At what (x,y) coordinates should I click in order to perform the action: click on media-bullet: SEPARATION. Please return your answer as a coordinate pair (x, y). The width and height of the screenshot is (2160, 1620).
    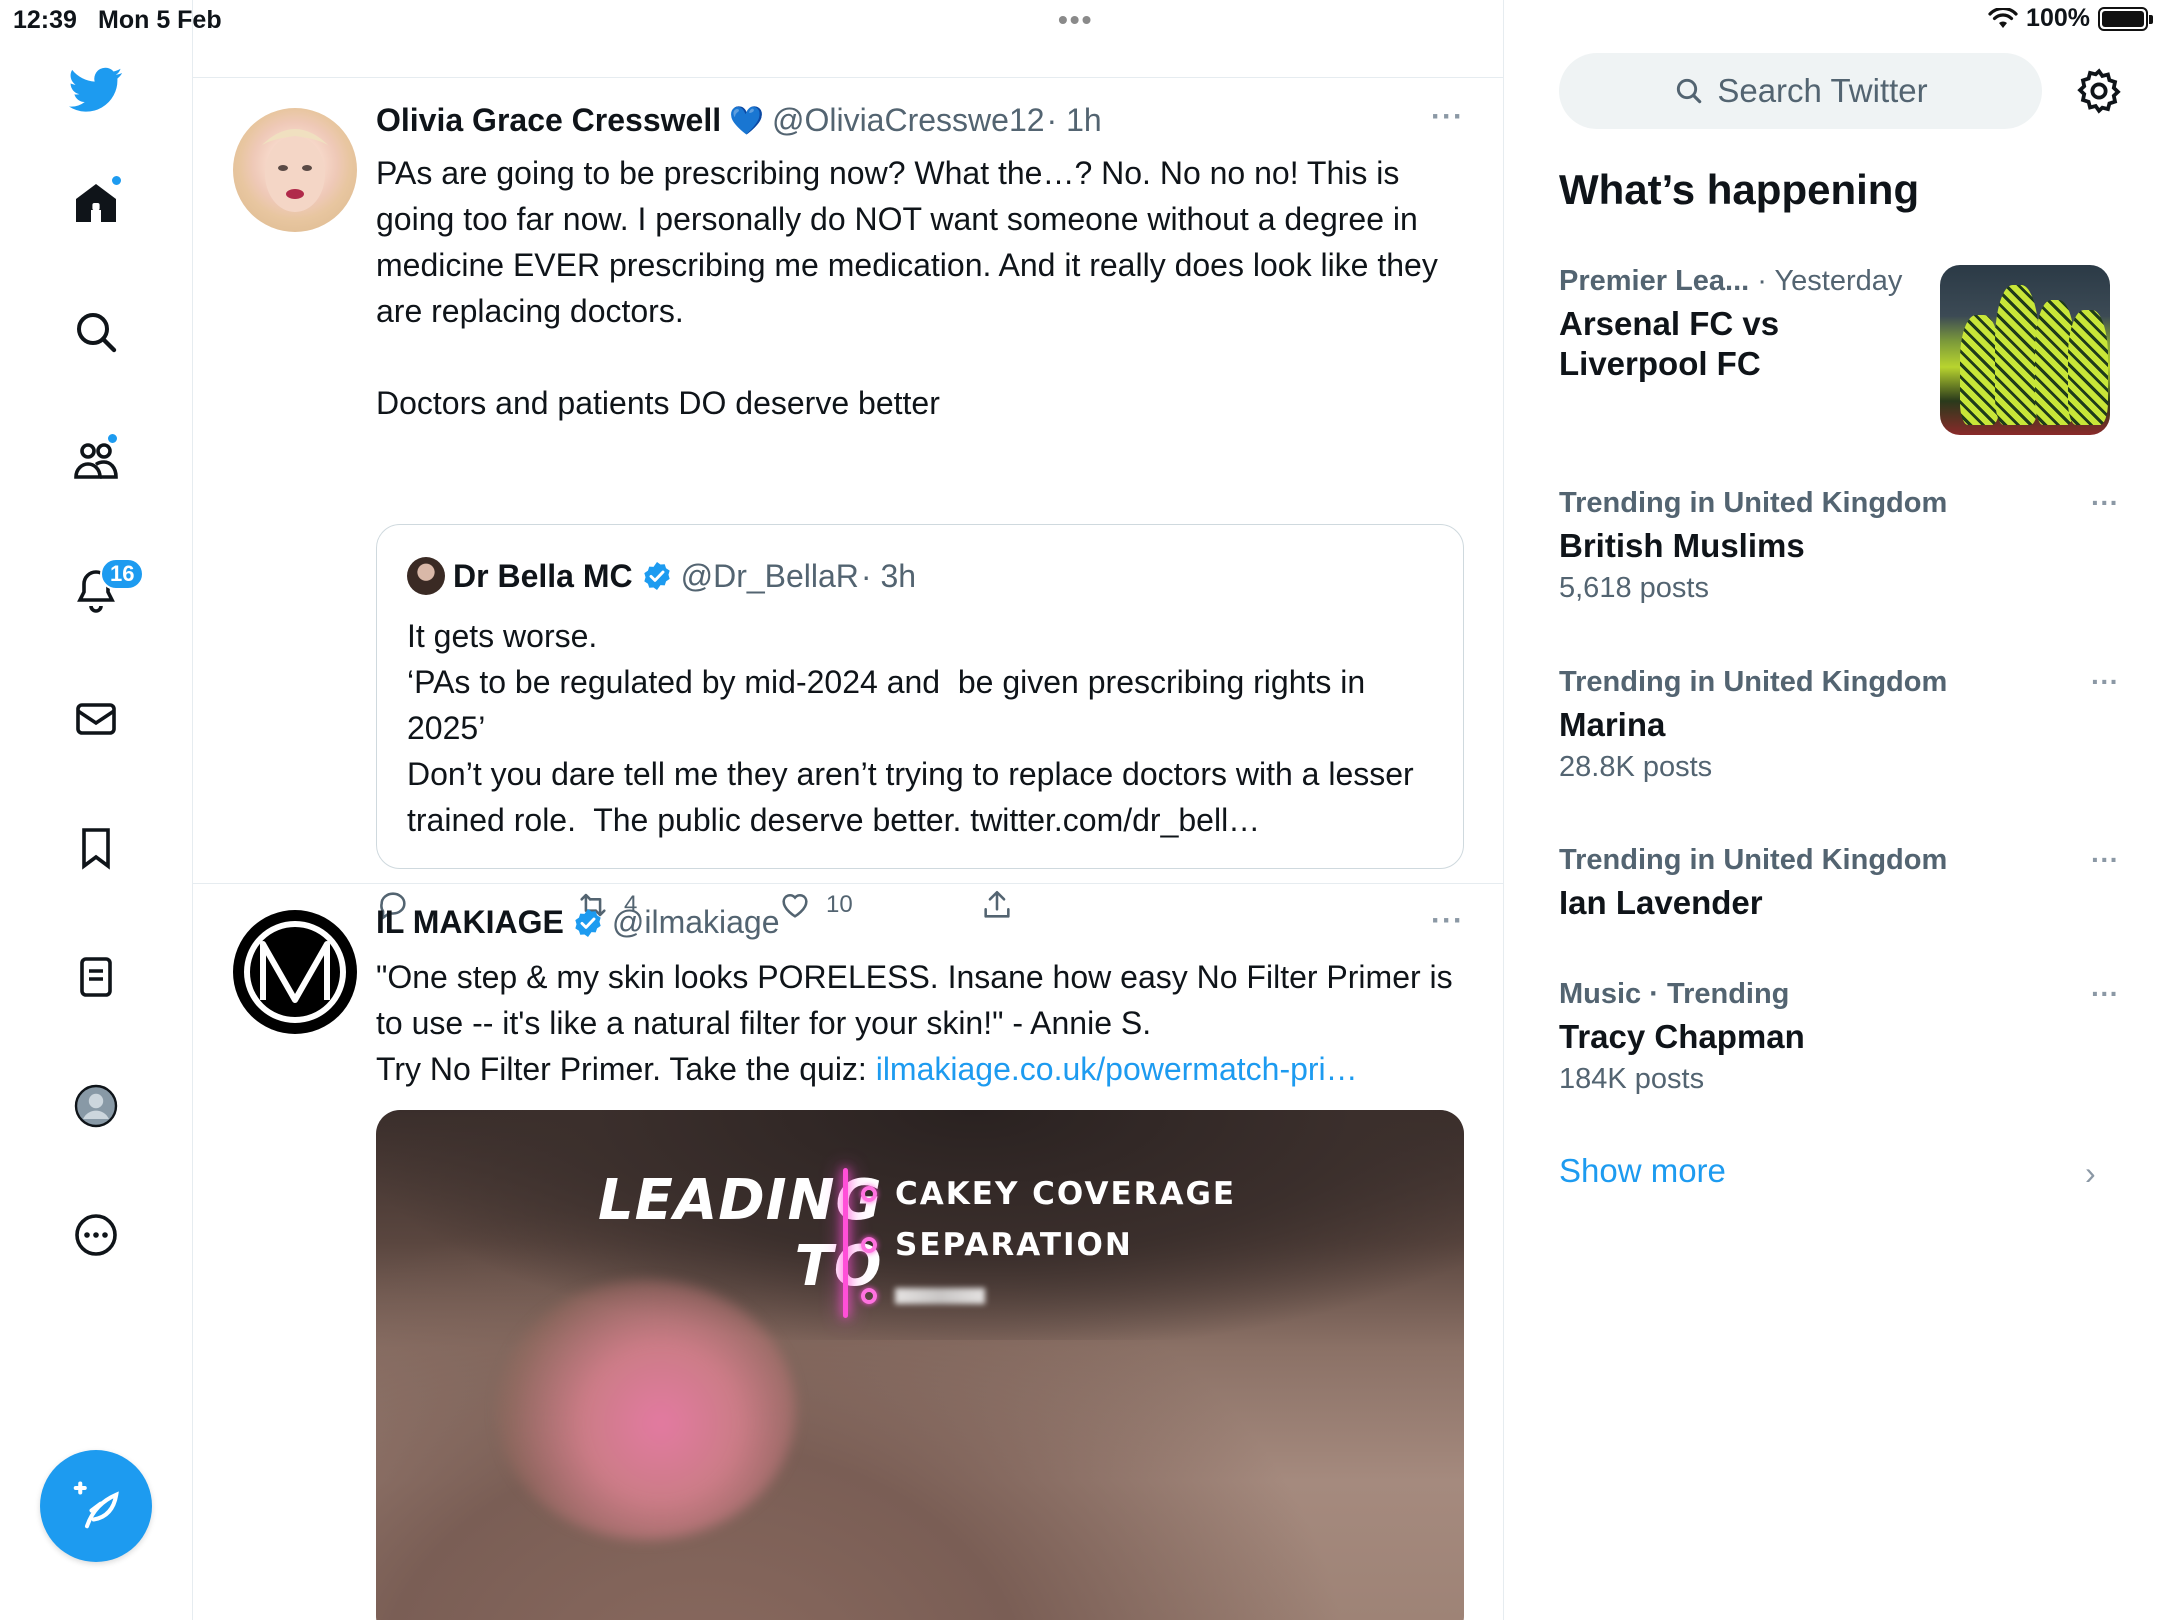
    Looking at the image, I should click on (1048, 1244).